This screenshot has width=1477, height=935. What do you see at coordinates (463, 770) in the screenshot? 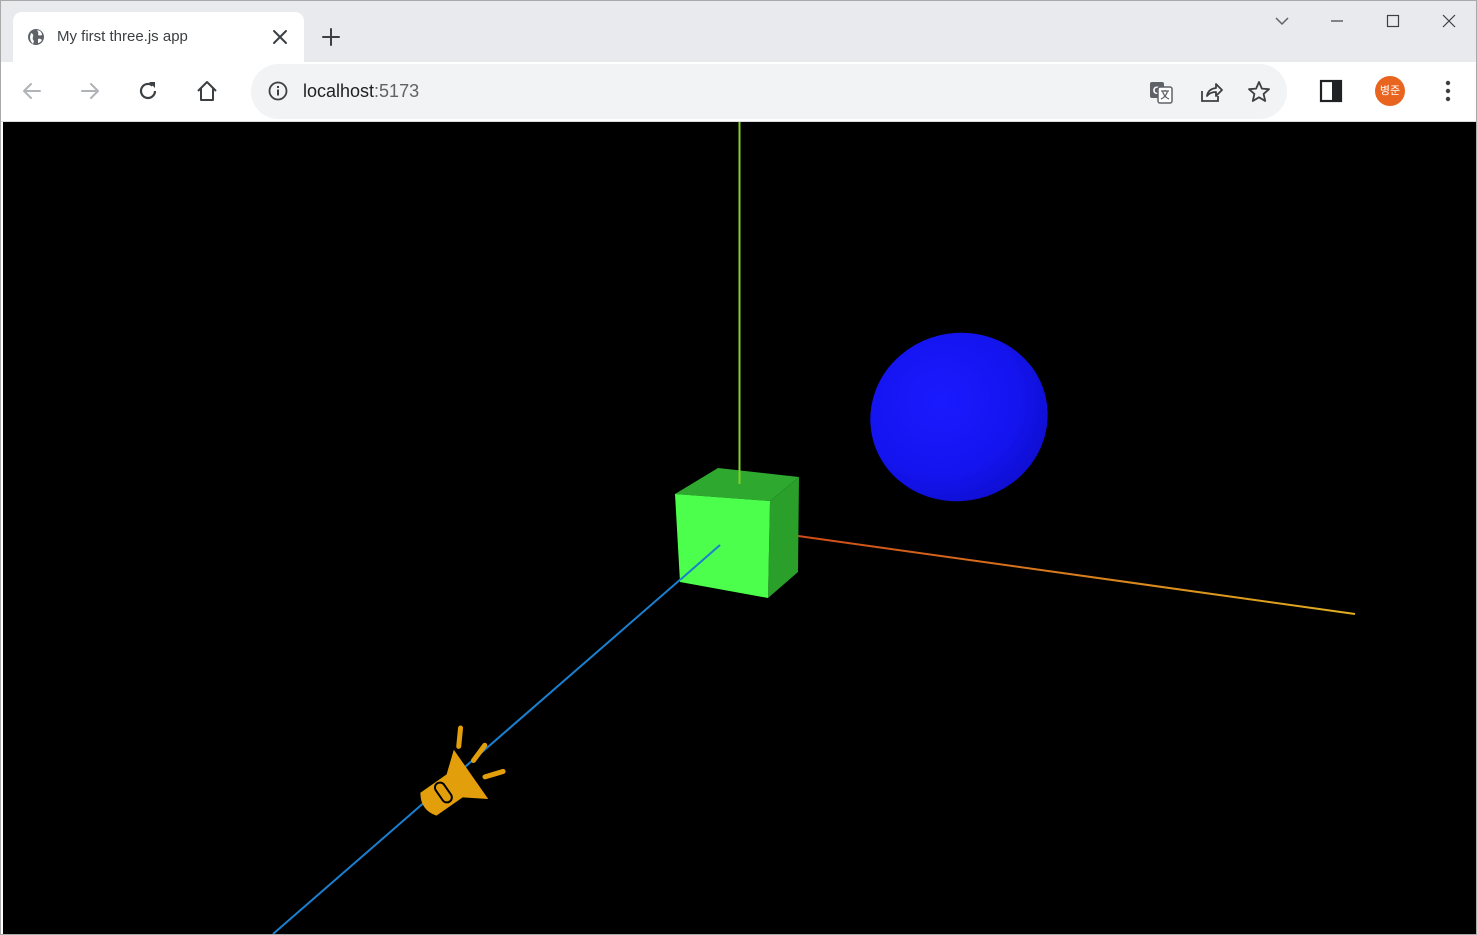
I see `spotlight-icon` at bounding box center [463, 770].